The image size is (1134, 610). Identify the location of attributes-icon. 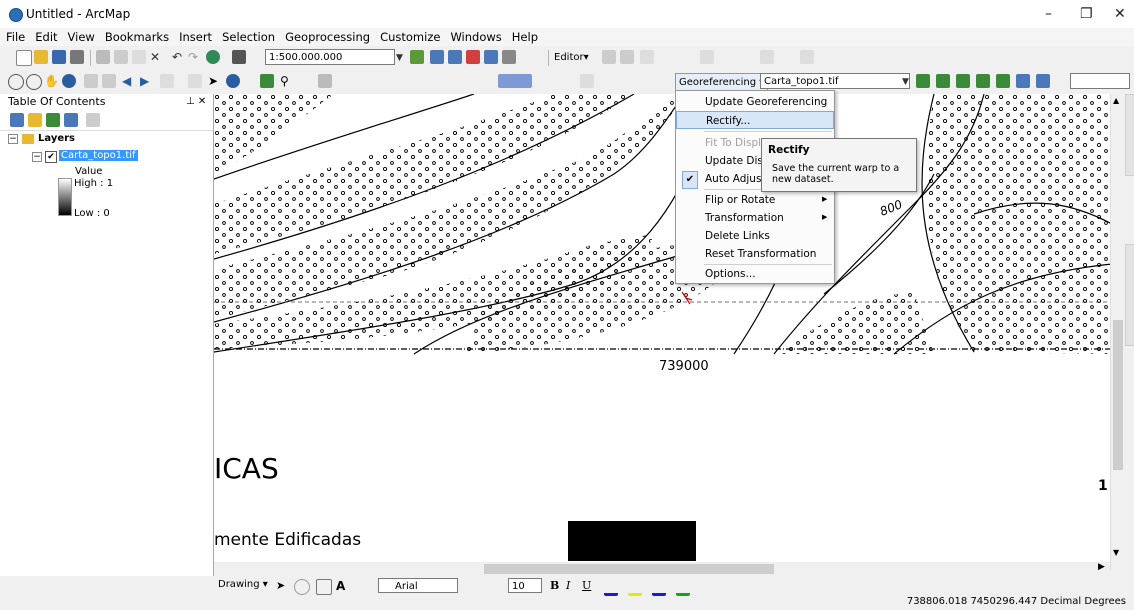
(767, 57).